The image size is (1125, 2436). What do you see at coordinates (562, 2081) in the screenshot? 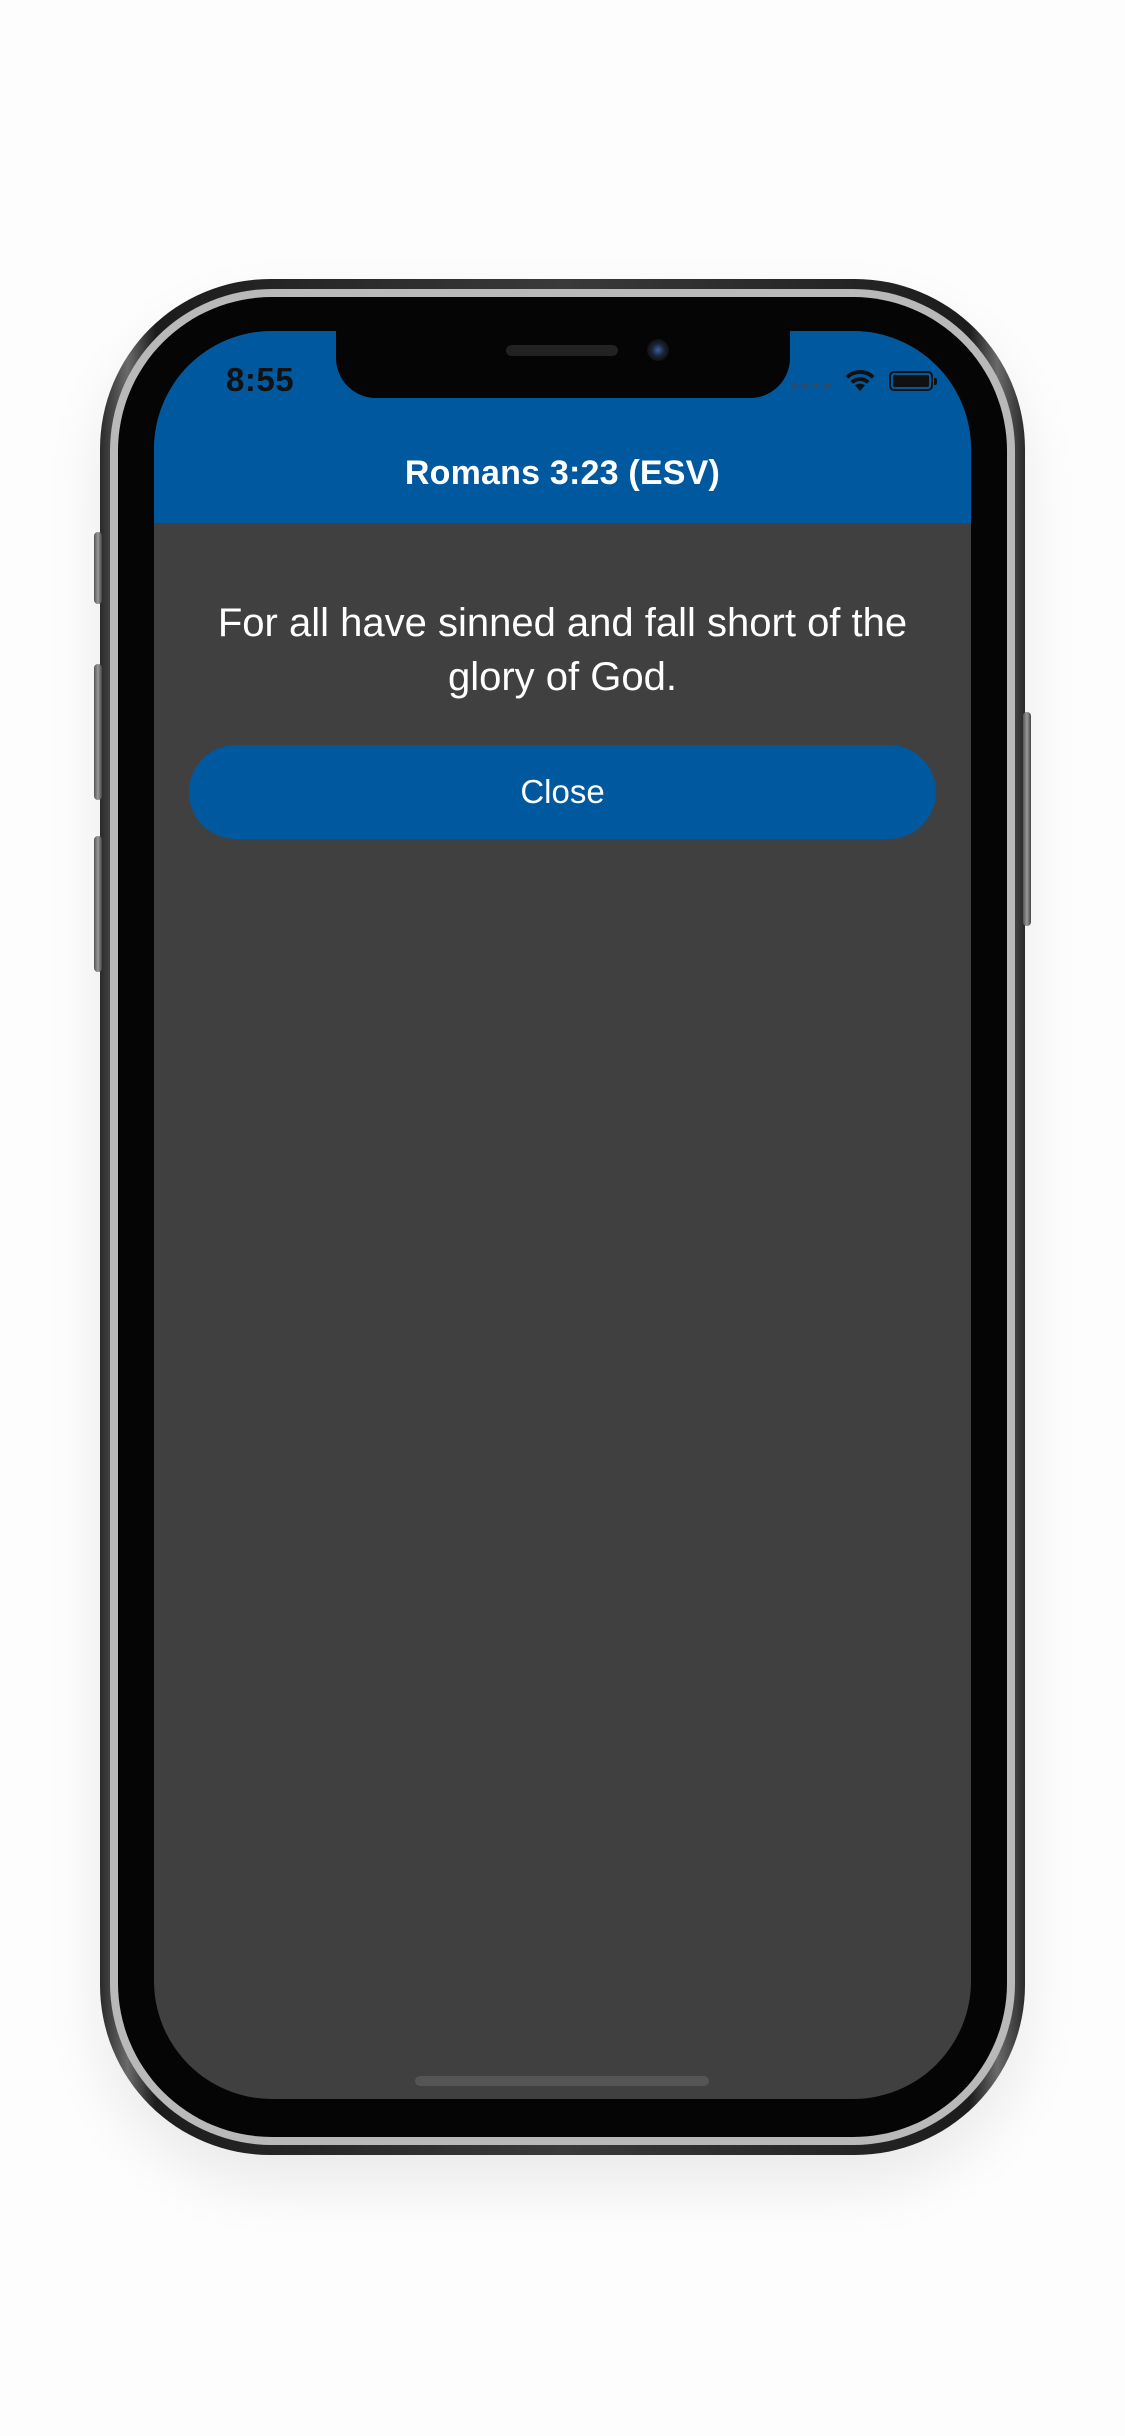
I see `home-indicator` at bounding box center [562, 2081].